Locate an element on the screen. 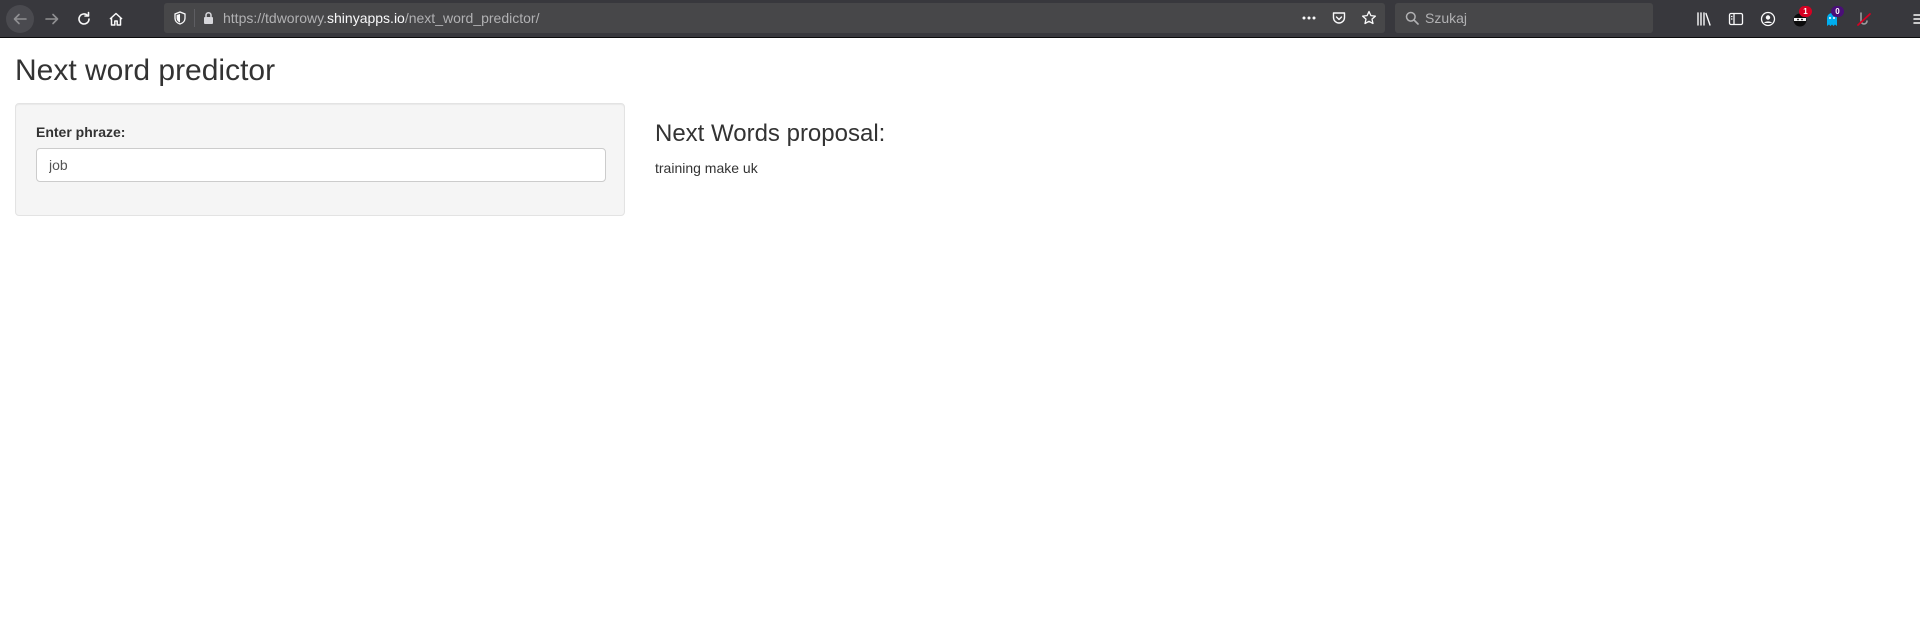 The image size is (1920, 635). extension-badge-2: 0 is located at coordinates (1837, 11).